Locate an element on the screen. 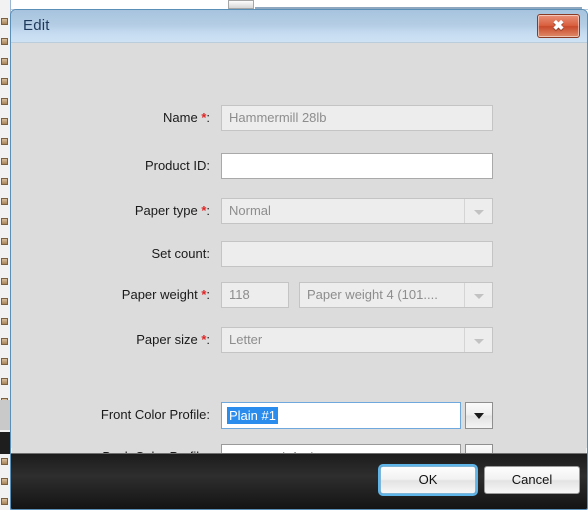 The height and width of the screenshot is (518, 588). form-row-paper-type: Paper type *: Normal is located at coordinates (299, 211).